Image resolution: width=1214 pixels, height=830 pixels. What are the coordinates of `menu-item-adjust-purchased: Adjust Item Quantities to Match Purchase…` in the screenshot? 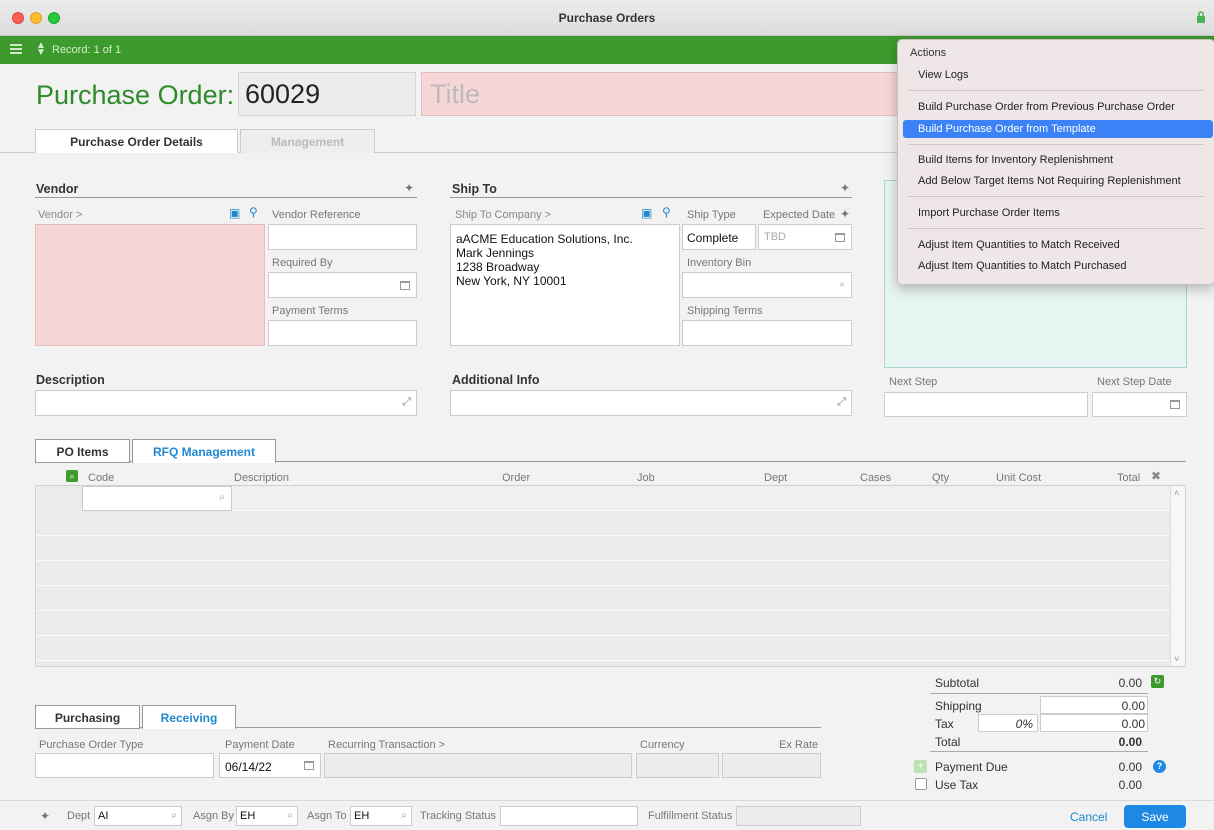 It's located at (1022, 266).